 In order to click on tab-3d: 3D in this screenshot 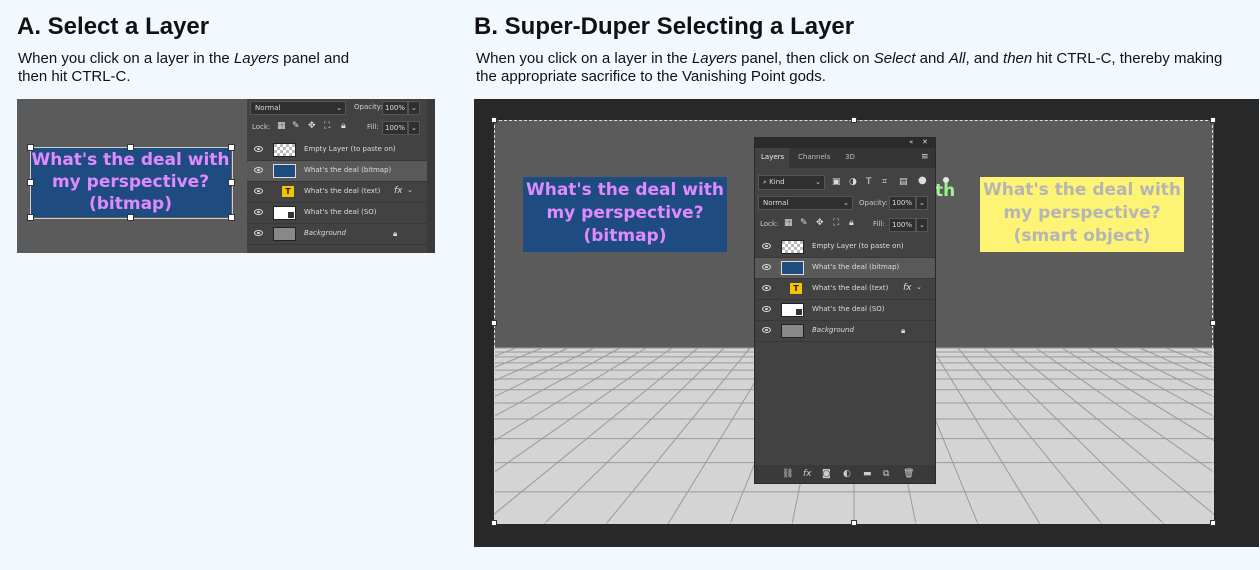, I will do `click(850, 157)`.